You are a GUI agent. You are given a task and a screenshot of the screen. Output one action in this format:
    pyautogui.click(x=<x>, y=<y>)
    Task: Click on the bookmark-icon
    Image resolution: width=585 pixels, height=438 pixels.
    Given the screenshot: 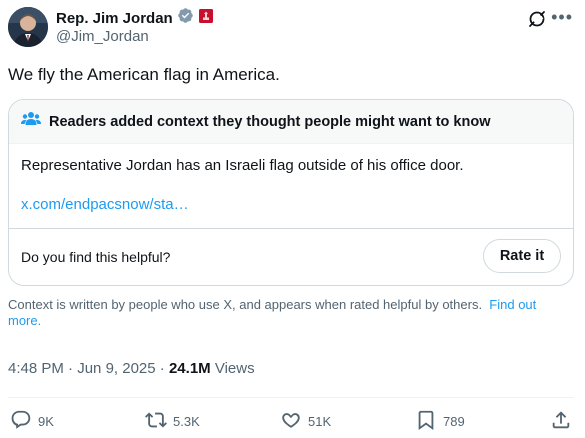 What is the action you would take?
    pyautogui.click(x=426, y=421)
    